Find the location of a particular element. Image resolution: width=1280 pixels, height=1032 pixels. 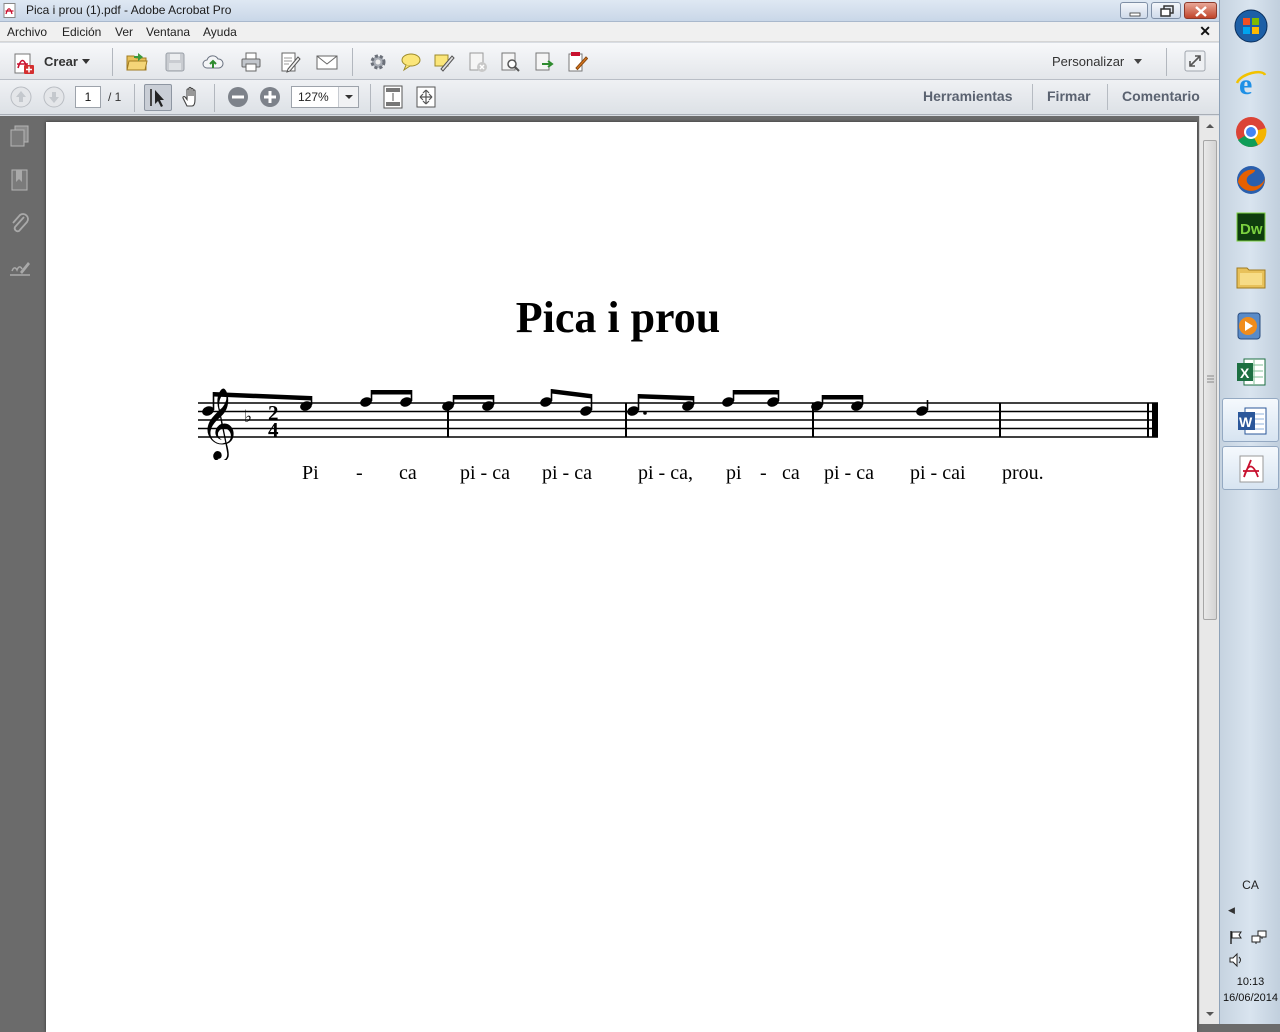

restore-button is located at coordinates (1166, 10).